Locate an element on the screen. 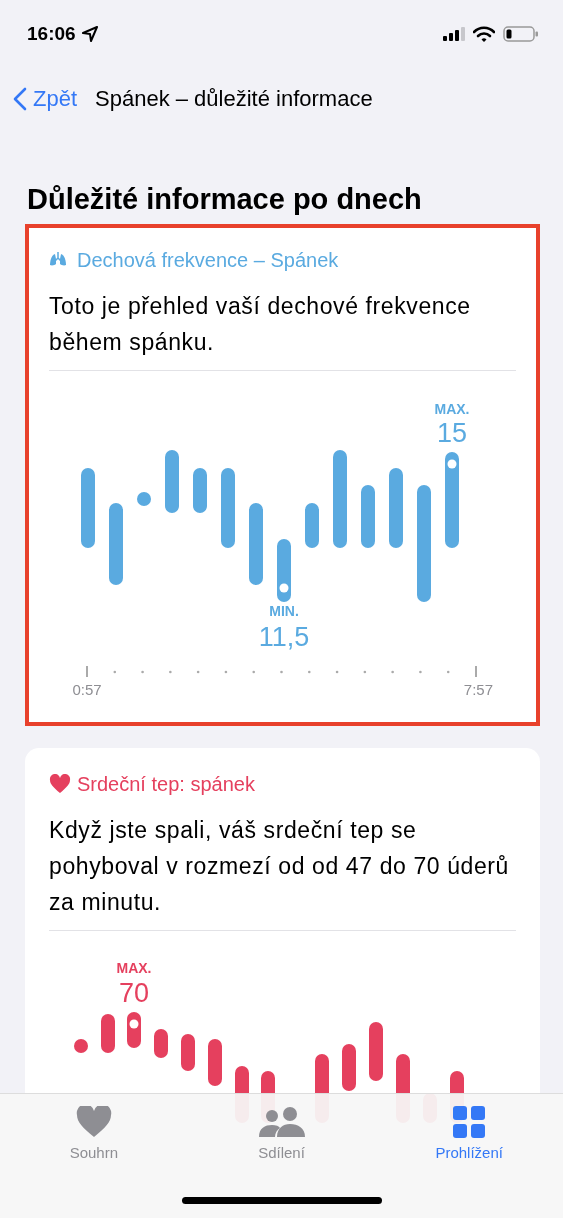  tab: Sdílení is located at coordinates (281, 1156).